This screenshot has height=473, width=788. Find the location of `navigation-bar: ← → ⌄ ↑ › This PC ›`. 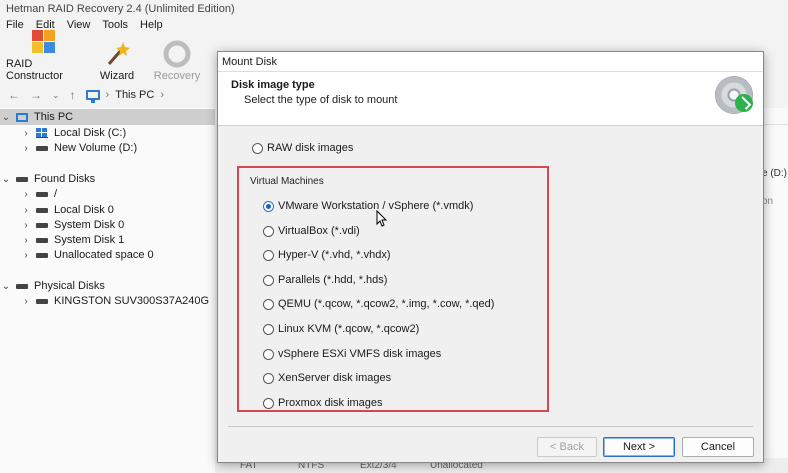

navigation-bar: ← → ⌄ ↑ › This PC › is located at coordinates (107, 95).